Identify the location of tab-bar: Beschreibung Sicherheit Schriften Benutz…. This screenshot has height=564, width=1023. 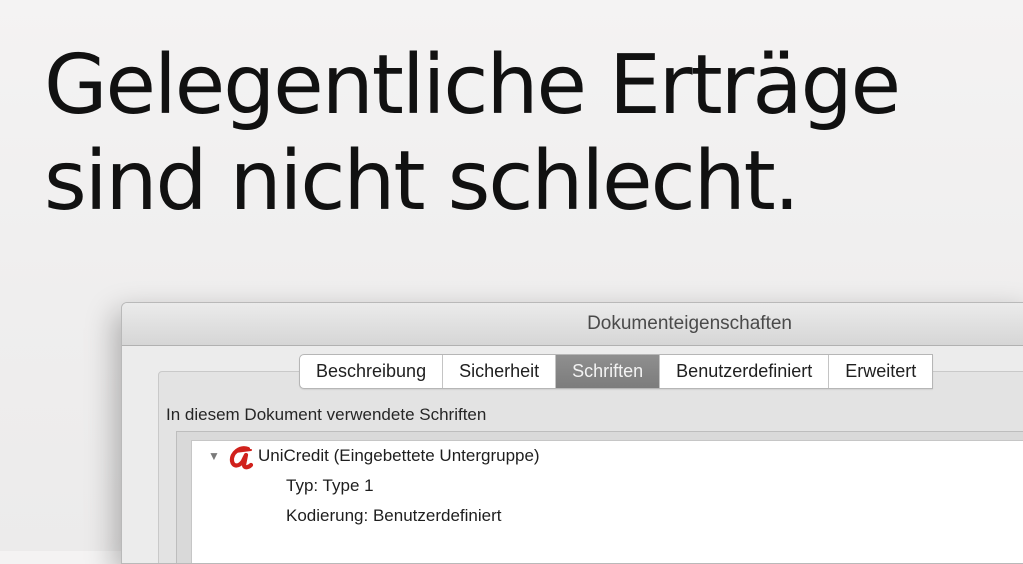
(616, 371).